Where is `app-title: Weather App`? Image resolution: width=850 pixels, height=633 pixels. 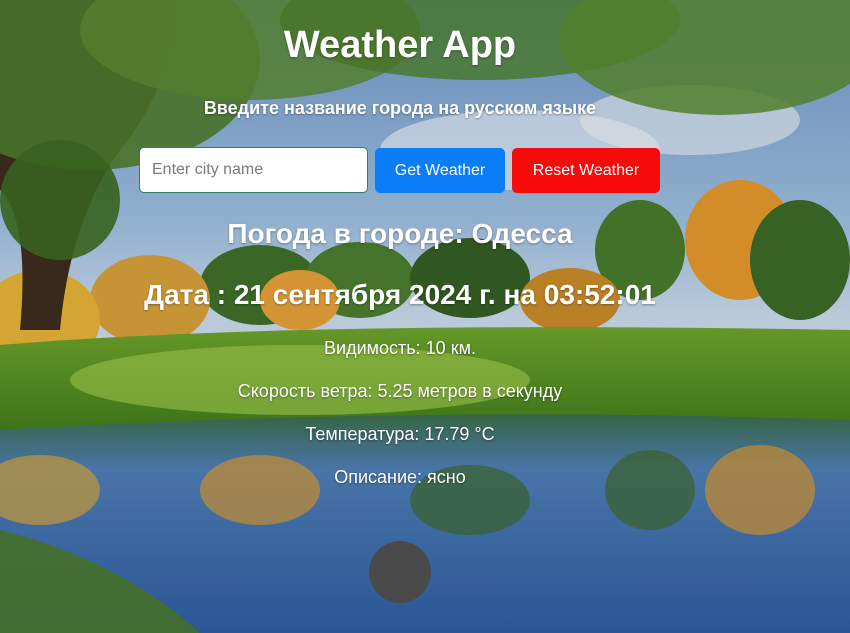
app-title: Weather App is located at coordinates (400, 45).